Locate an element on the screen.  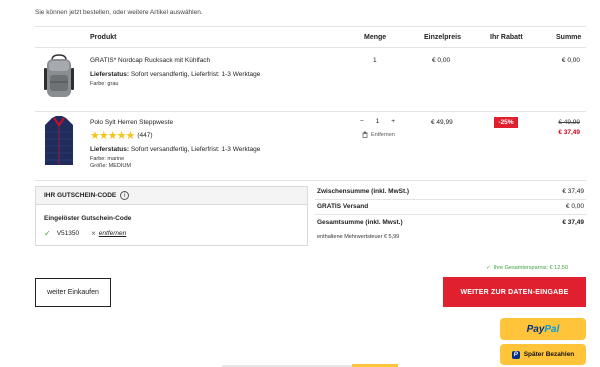
paypal-button: PayPal is located at coordinates (543, 329).